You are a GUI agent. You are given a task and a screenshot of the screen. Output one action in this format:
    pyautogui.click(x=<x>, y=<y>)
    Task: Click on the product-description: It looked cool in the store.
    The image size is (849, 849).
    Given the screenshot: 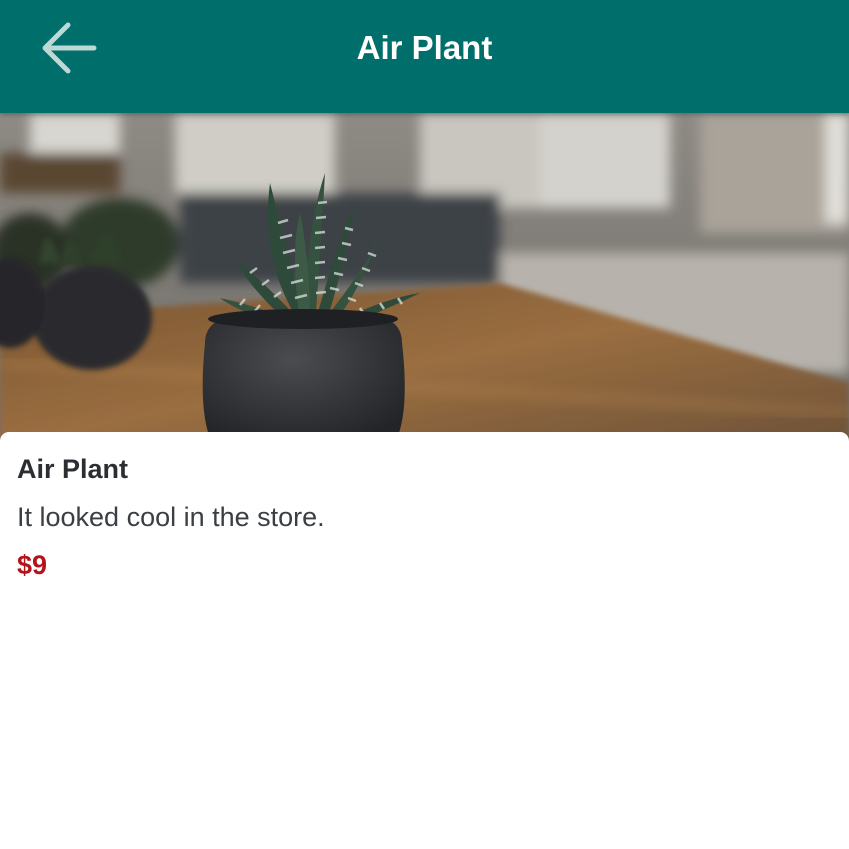 What is the action you would take?
    pyautogui.click(x=171, y=517)
    